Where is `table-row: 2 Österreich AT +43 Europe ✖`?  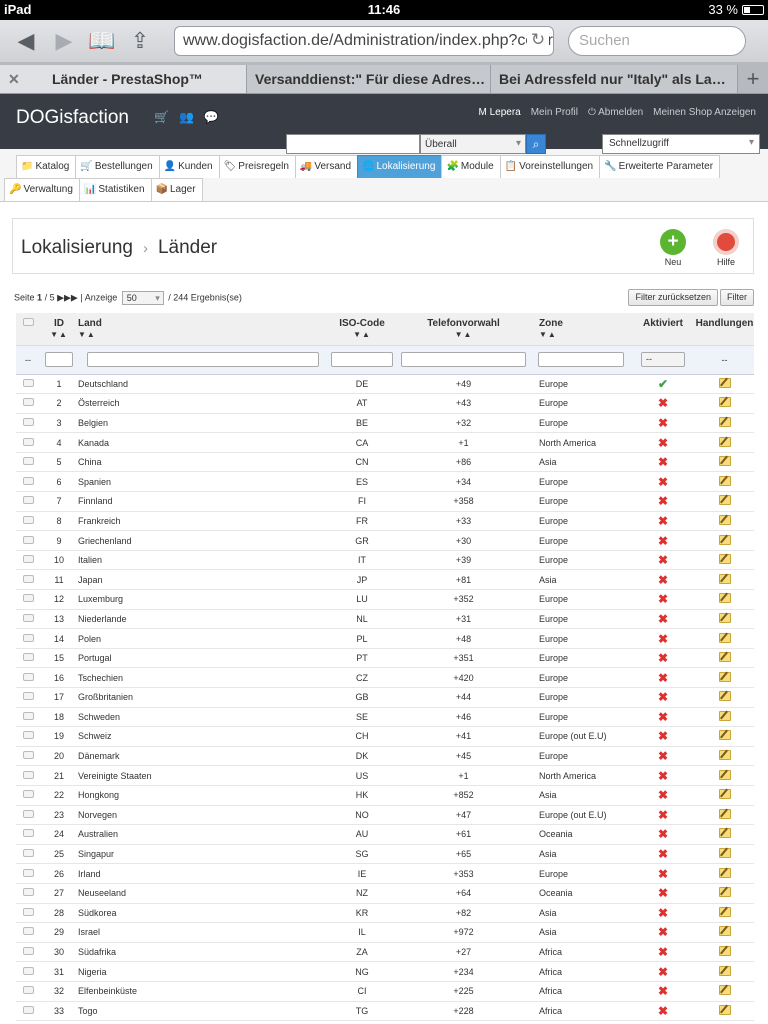 table-row: 2 Österreich AT +43 Europe ✖ is located at coordinates (385, 403).